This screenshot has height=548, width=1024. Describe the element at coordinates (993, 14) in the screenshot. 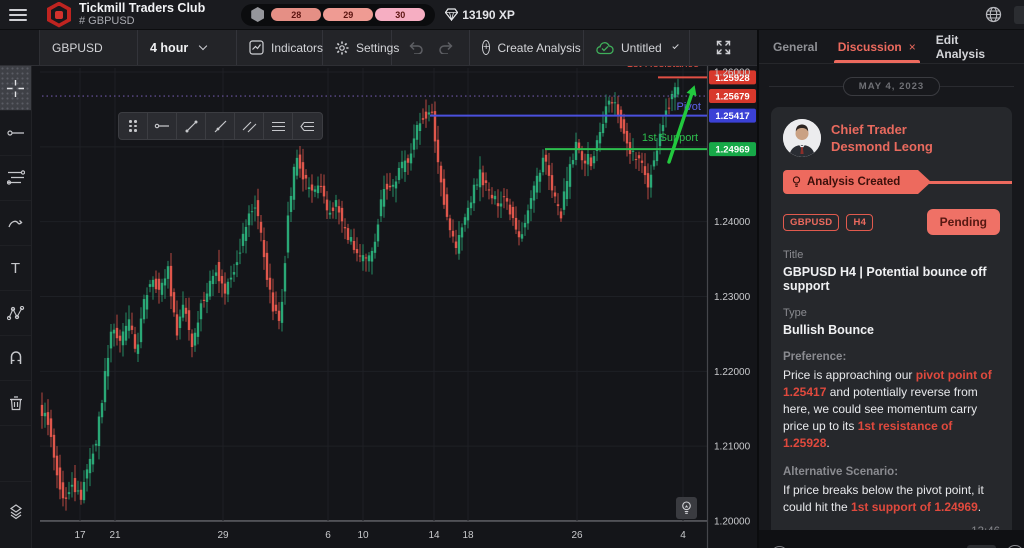

I see `globe-icon` at that location.